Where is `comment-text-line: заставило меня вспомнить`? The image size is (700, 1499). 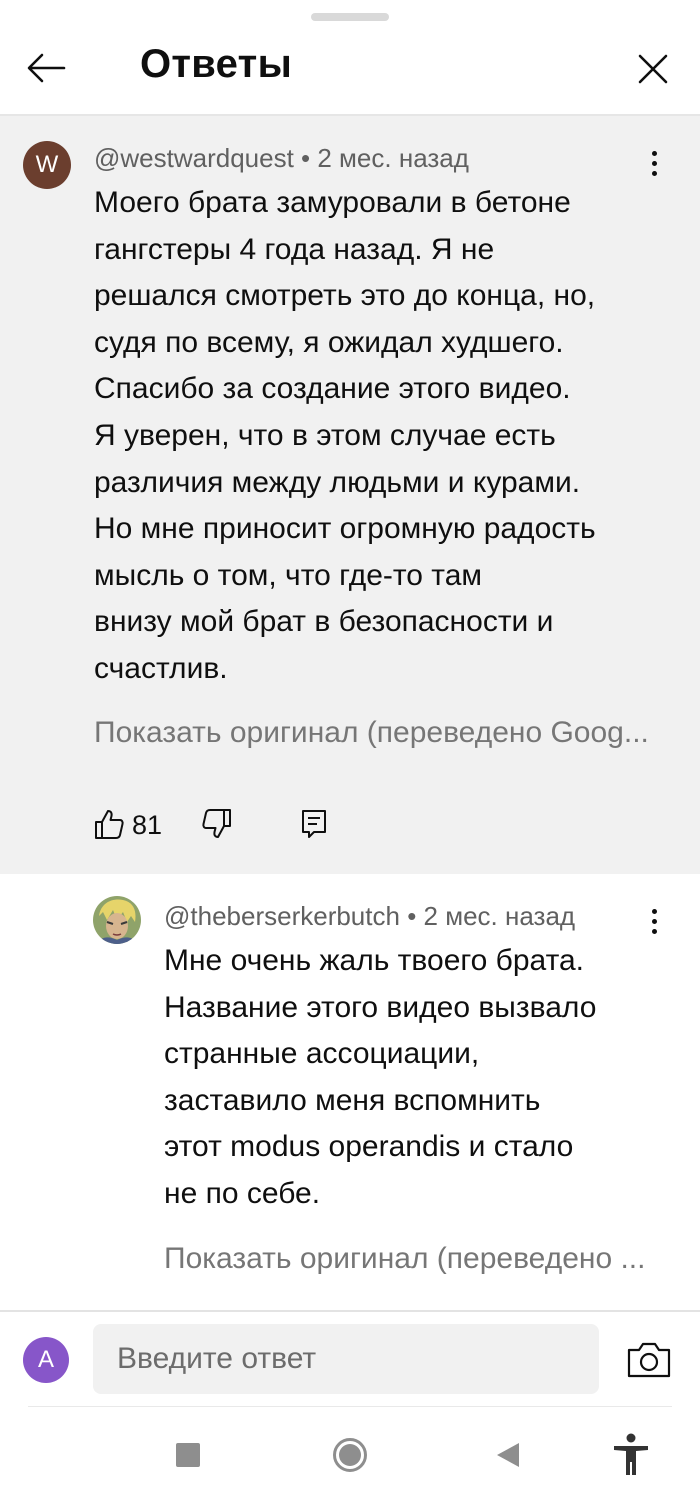
comment-text-line: заставило меня вспомнить is located at coordinates (352, 1100).